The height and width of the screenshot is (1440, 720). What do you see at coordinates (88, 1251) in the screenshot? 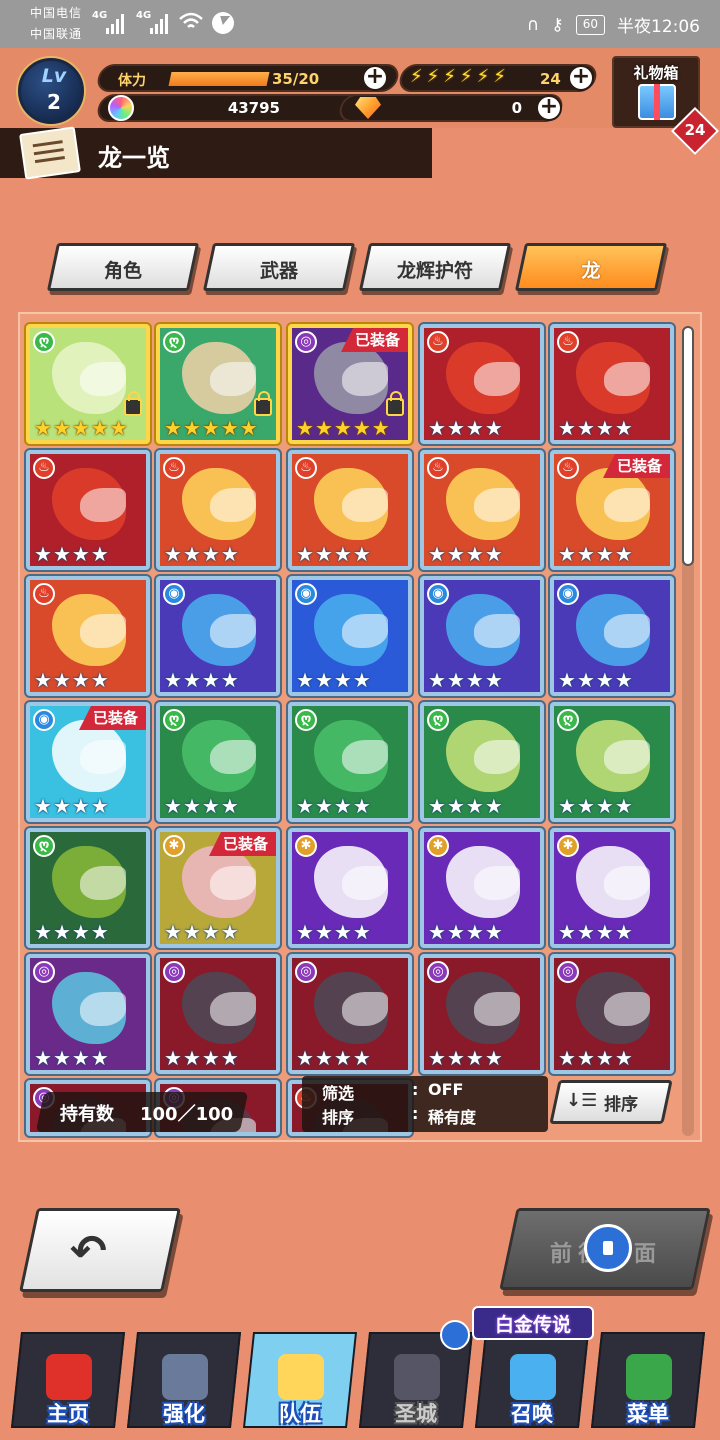
I see `back-arrow-icon: ↶` at bounding box center [88, 1251].